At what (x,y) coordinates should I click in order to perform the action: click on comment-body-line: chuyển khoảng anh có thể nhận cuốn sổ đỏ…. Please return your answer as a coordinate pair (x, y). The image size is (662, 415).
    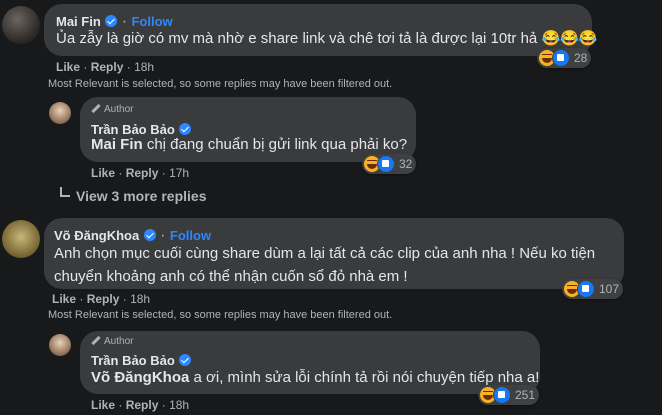
    Looking at the image, I should click on (231, 276).